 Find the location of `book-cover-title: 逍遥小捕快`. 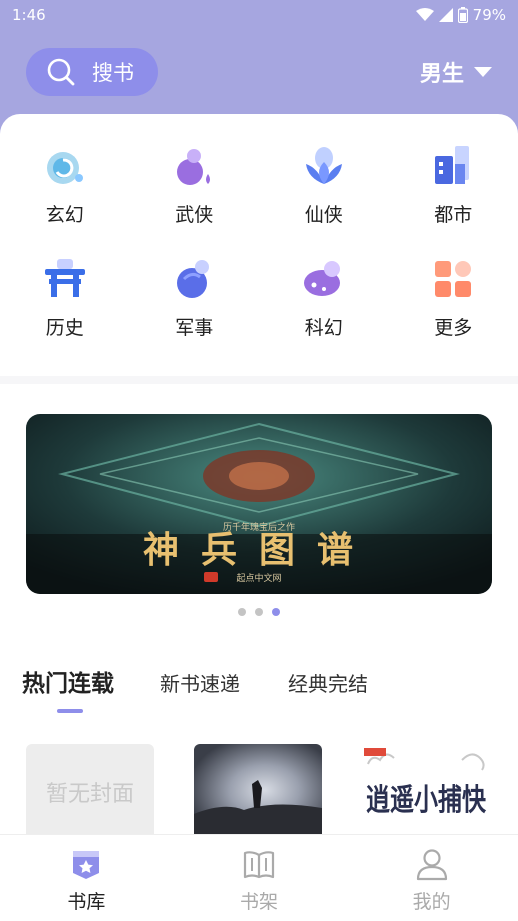

book-cover-title: 逍遥小捕快 is located at coordinates (426, 800).